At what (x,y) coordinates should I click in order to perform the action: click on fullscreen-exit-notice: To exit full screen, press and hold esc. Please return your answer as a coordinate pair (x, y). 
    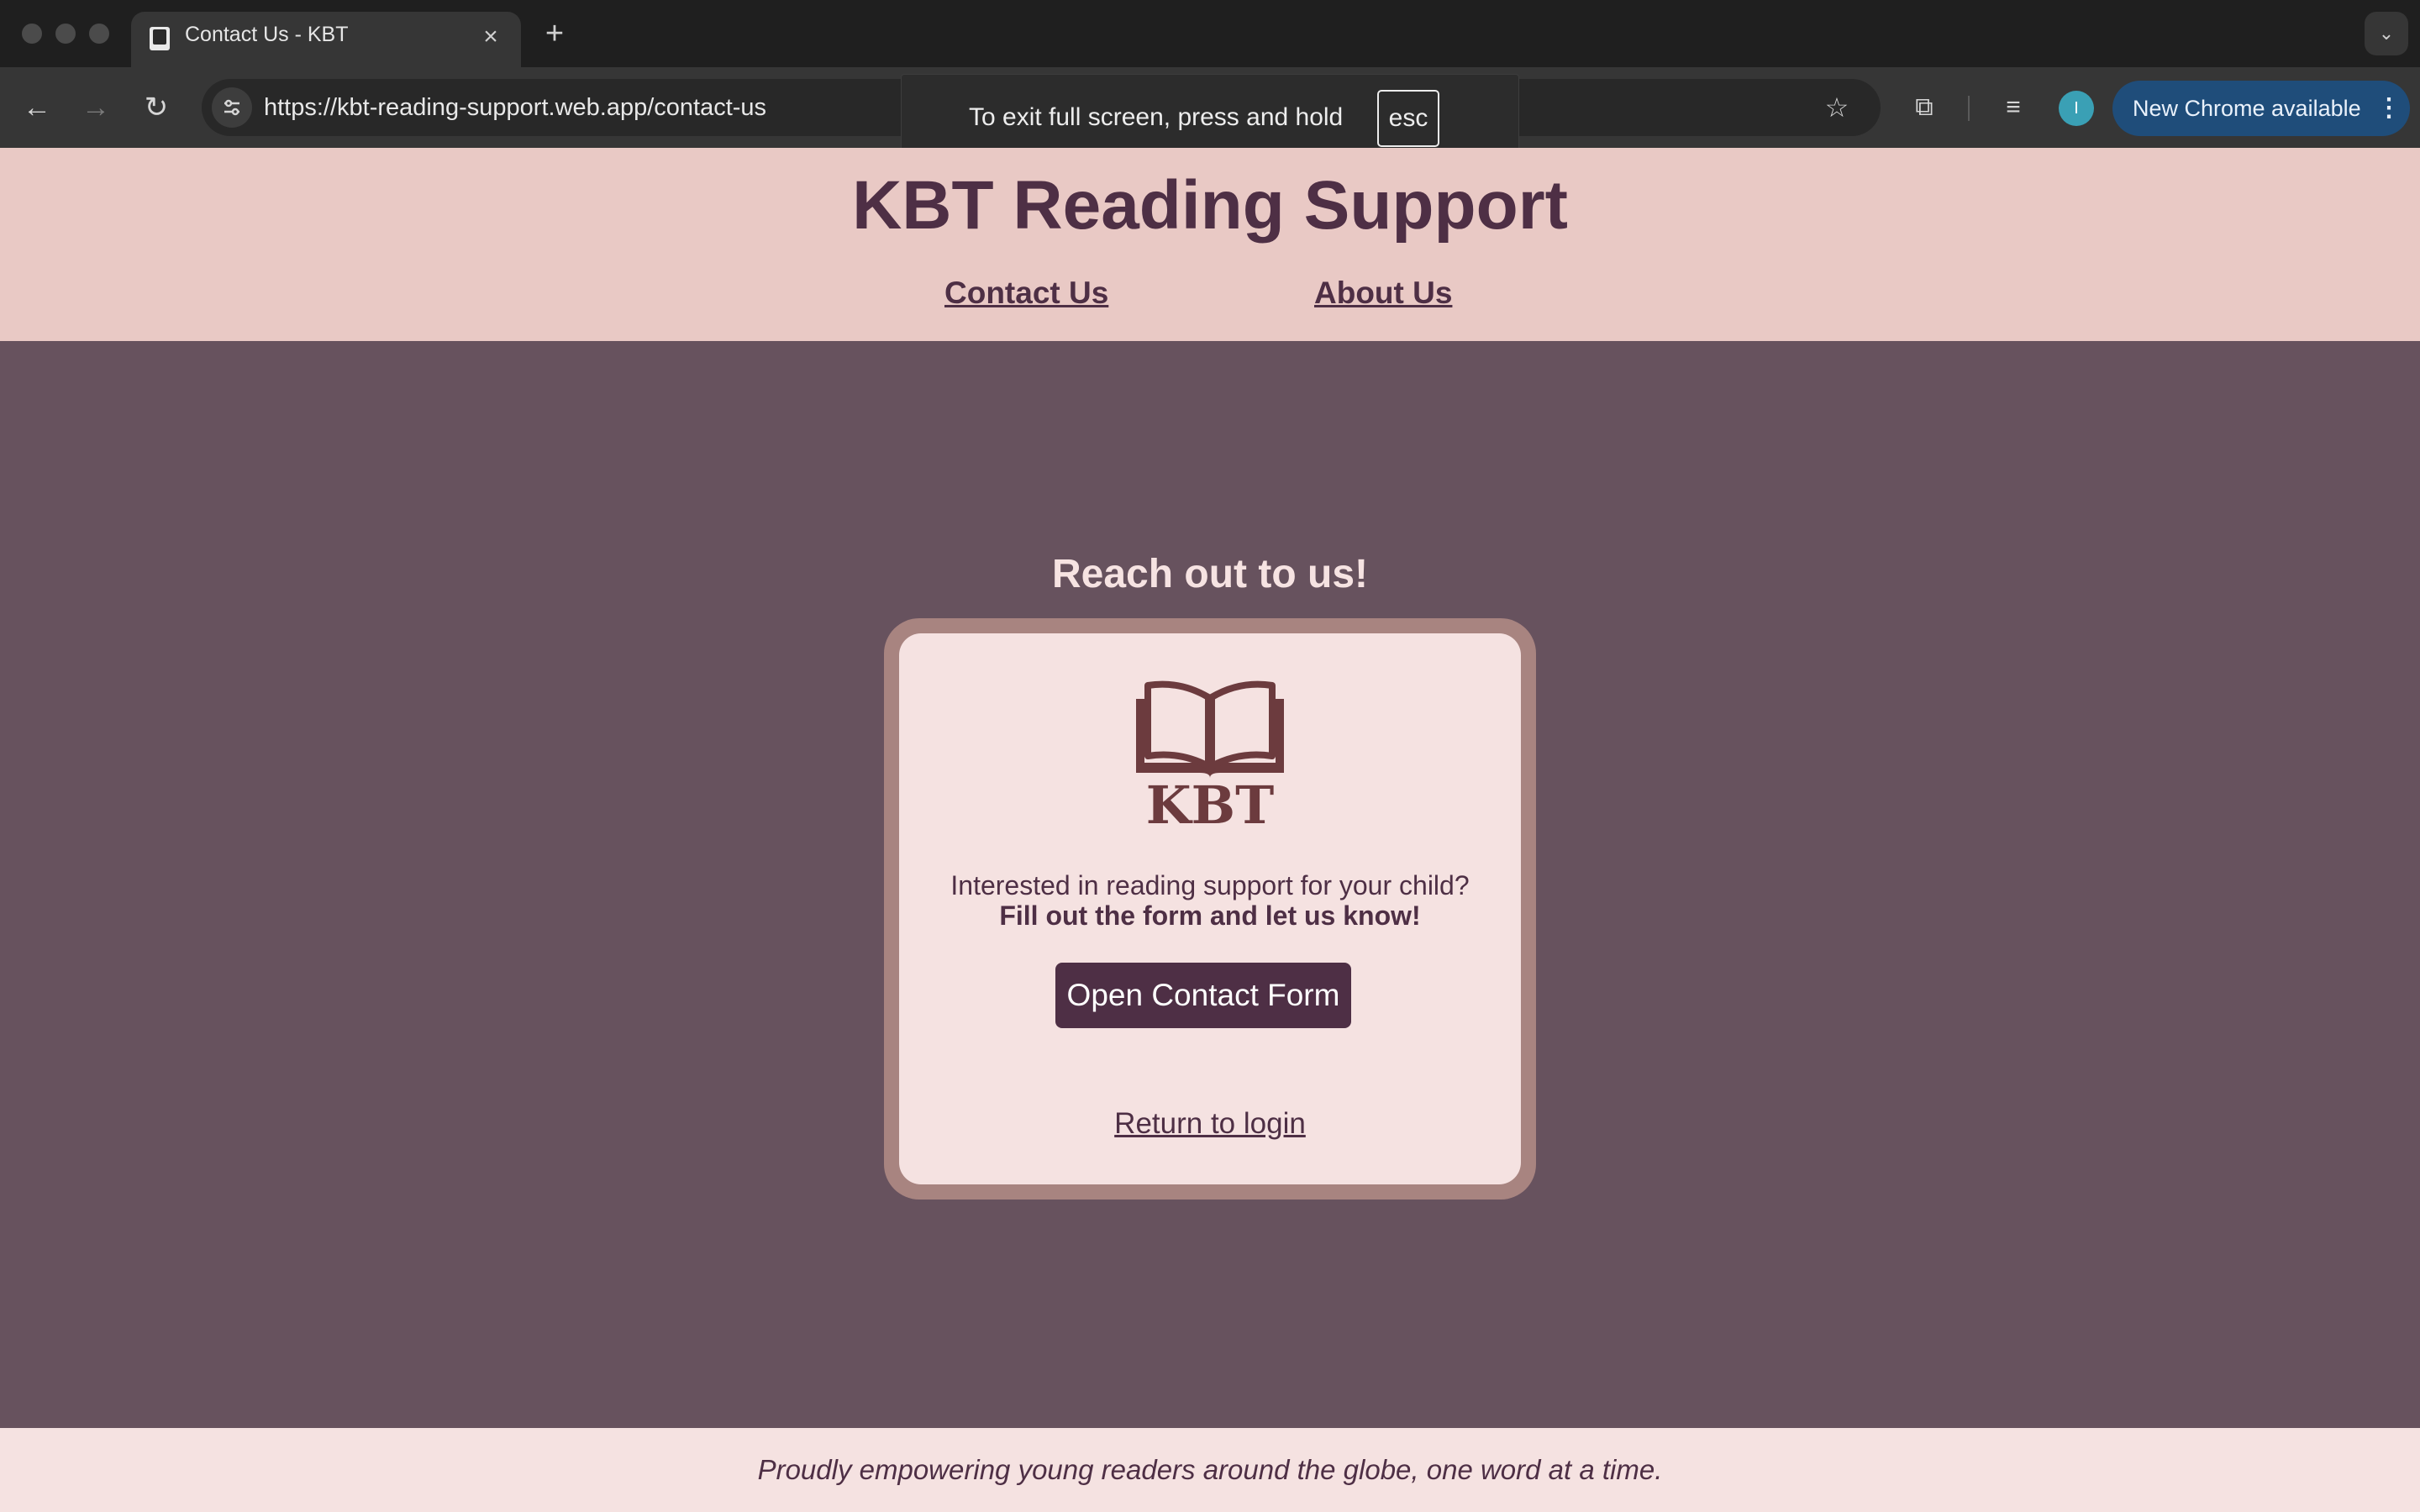
    Looking at the image, I should click on (1210, 117).